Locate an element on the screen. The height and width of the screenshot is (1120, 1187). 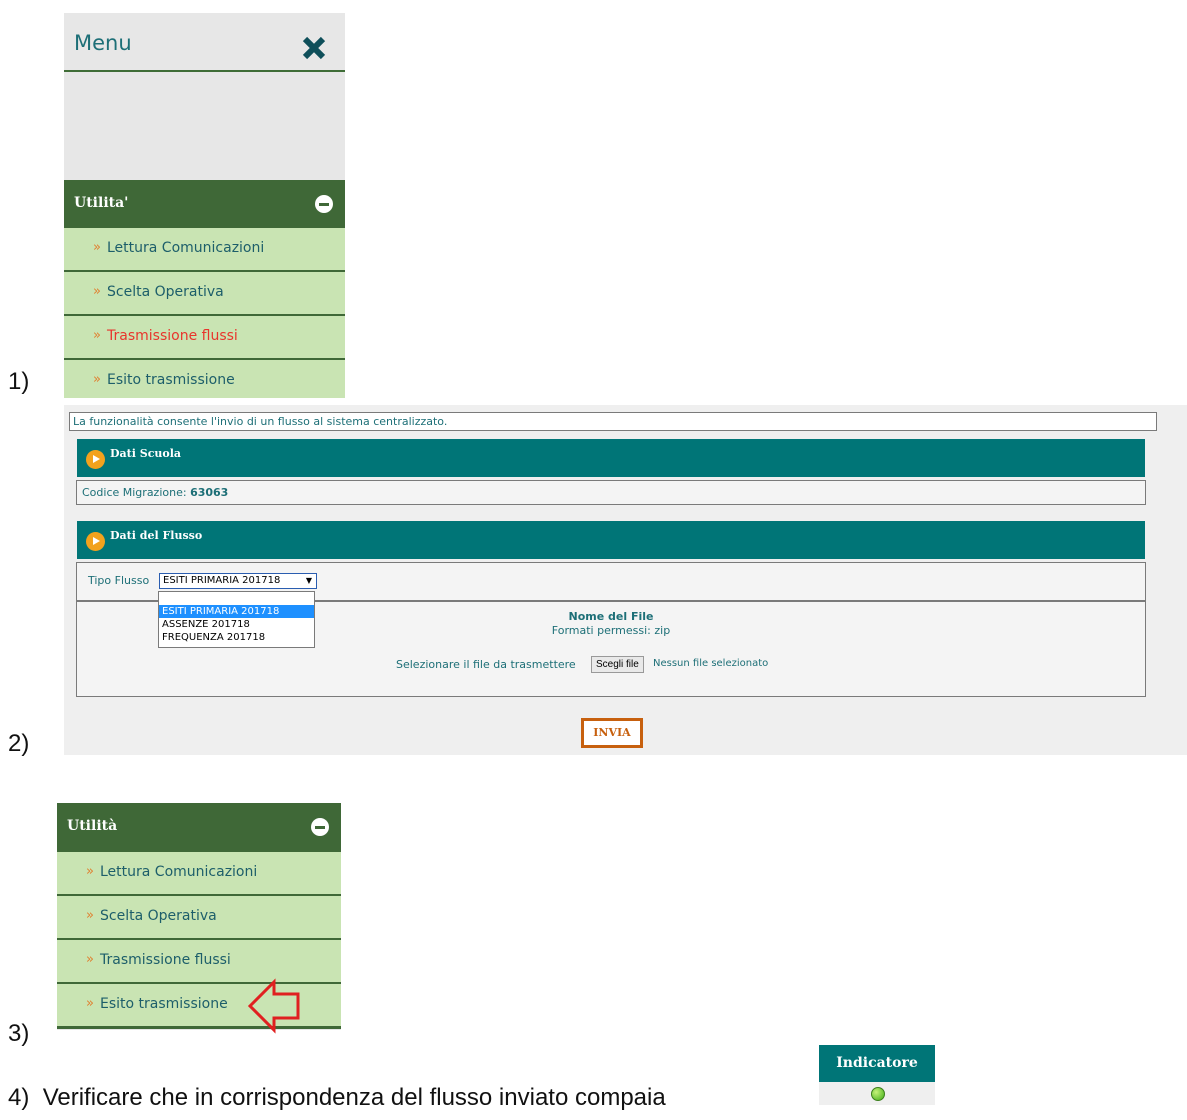
choose-file-button: Scegli file is located at coordinates (617, 664).